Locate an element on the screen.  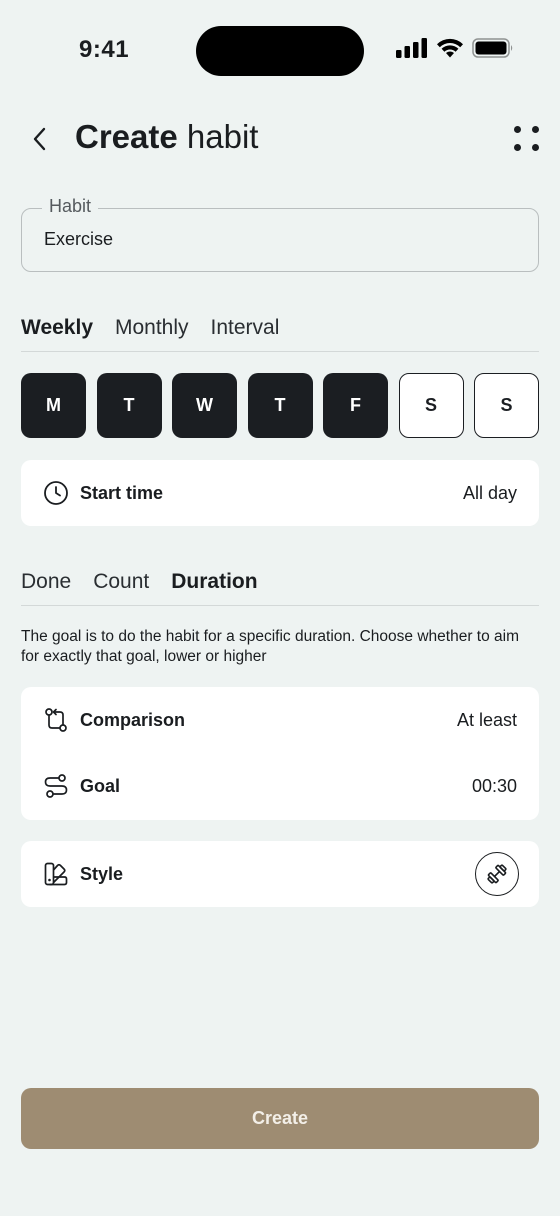
goal-row: Goal 00:30 is located at coordinates (280, 786).